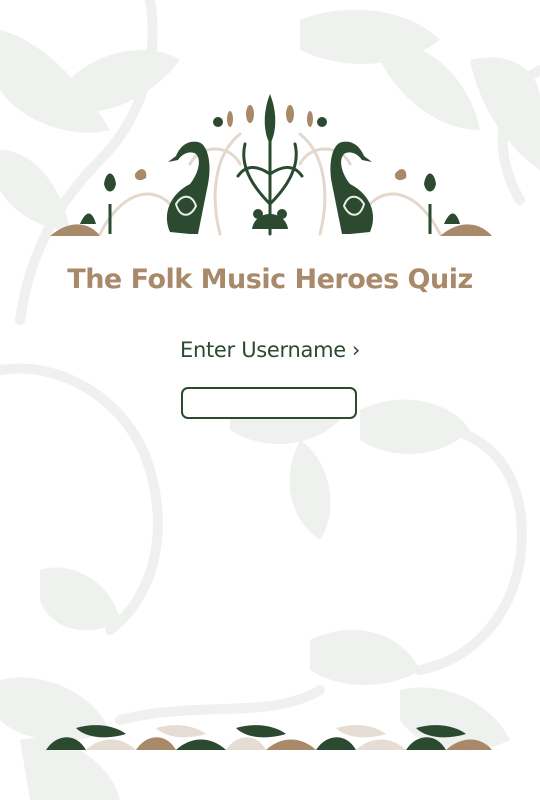 The width and height of the screenshot is (540, 800). I want to click on heron-ornament, so click(271, 165).